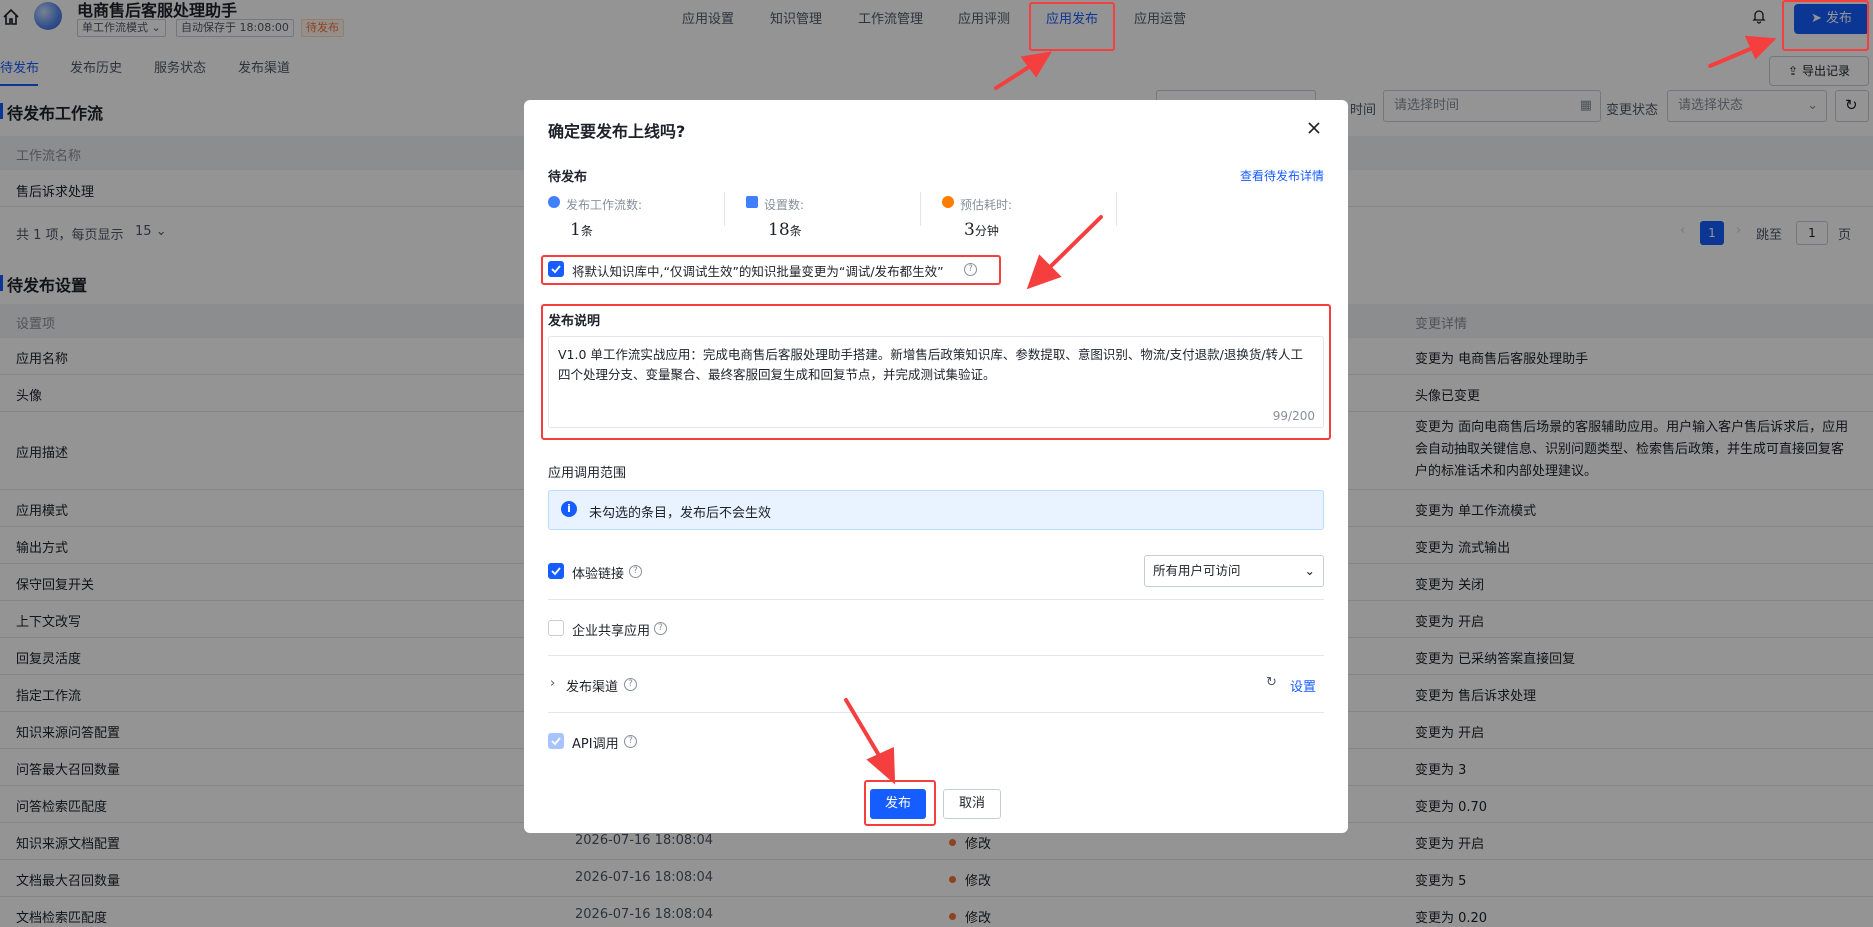 The width and height of the screenshot is (1873, 927). I want to click on chevron-right-icon: ›, so click(552, 683).